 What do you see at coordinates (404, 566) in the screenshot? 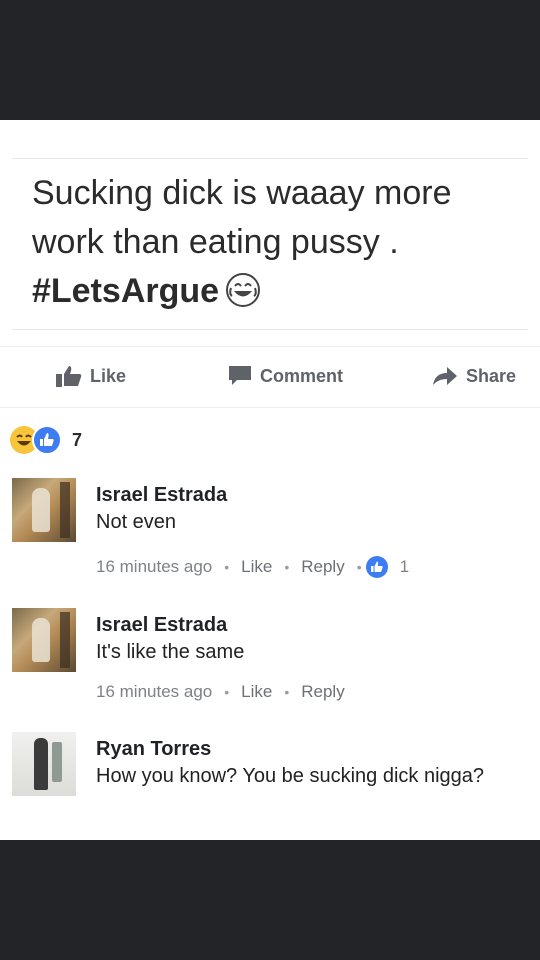
I see `comment-like-count: 1` at bounding box center [404, 566].